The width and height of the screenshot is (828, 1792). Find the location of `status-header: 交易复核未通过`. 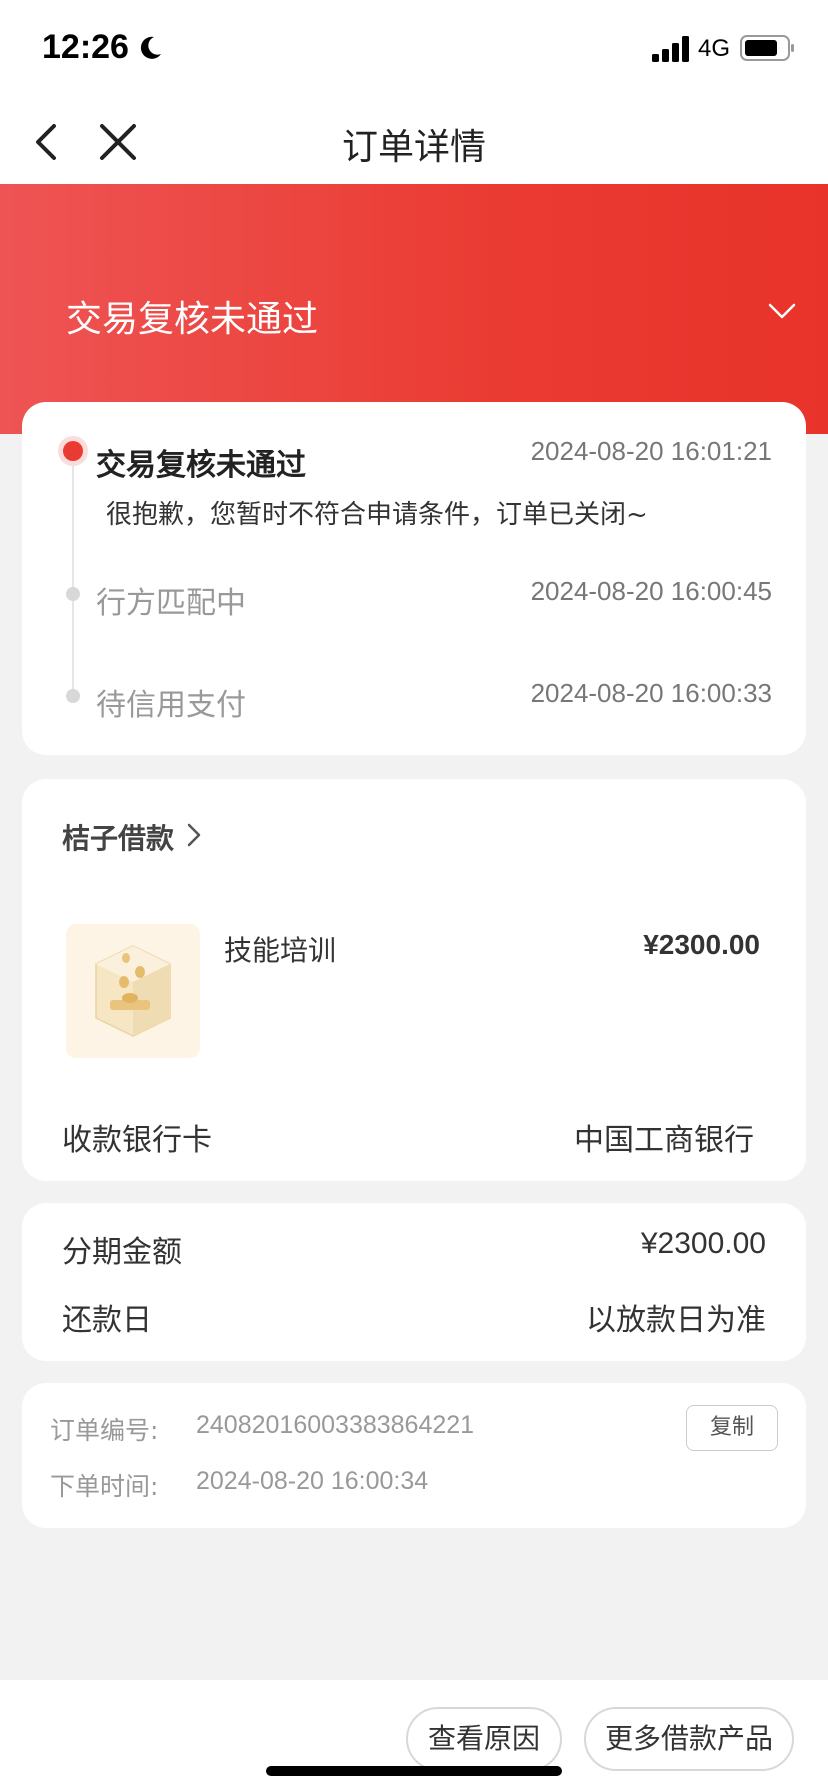

status-header: 交易复核未通过 is located at coordinates (414, 309).